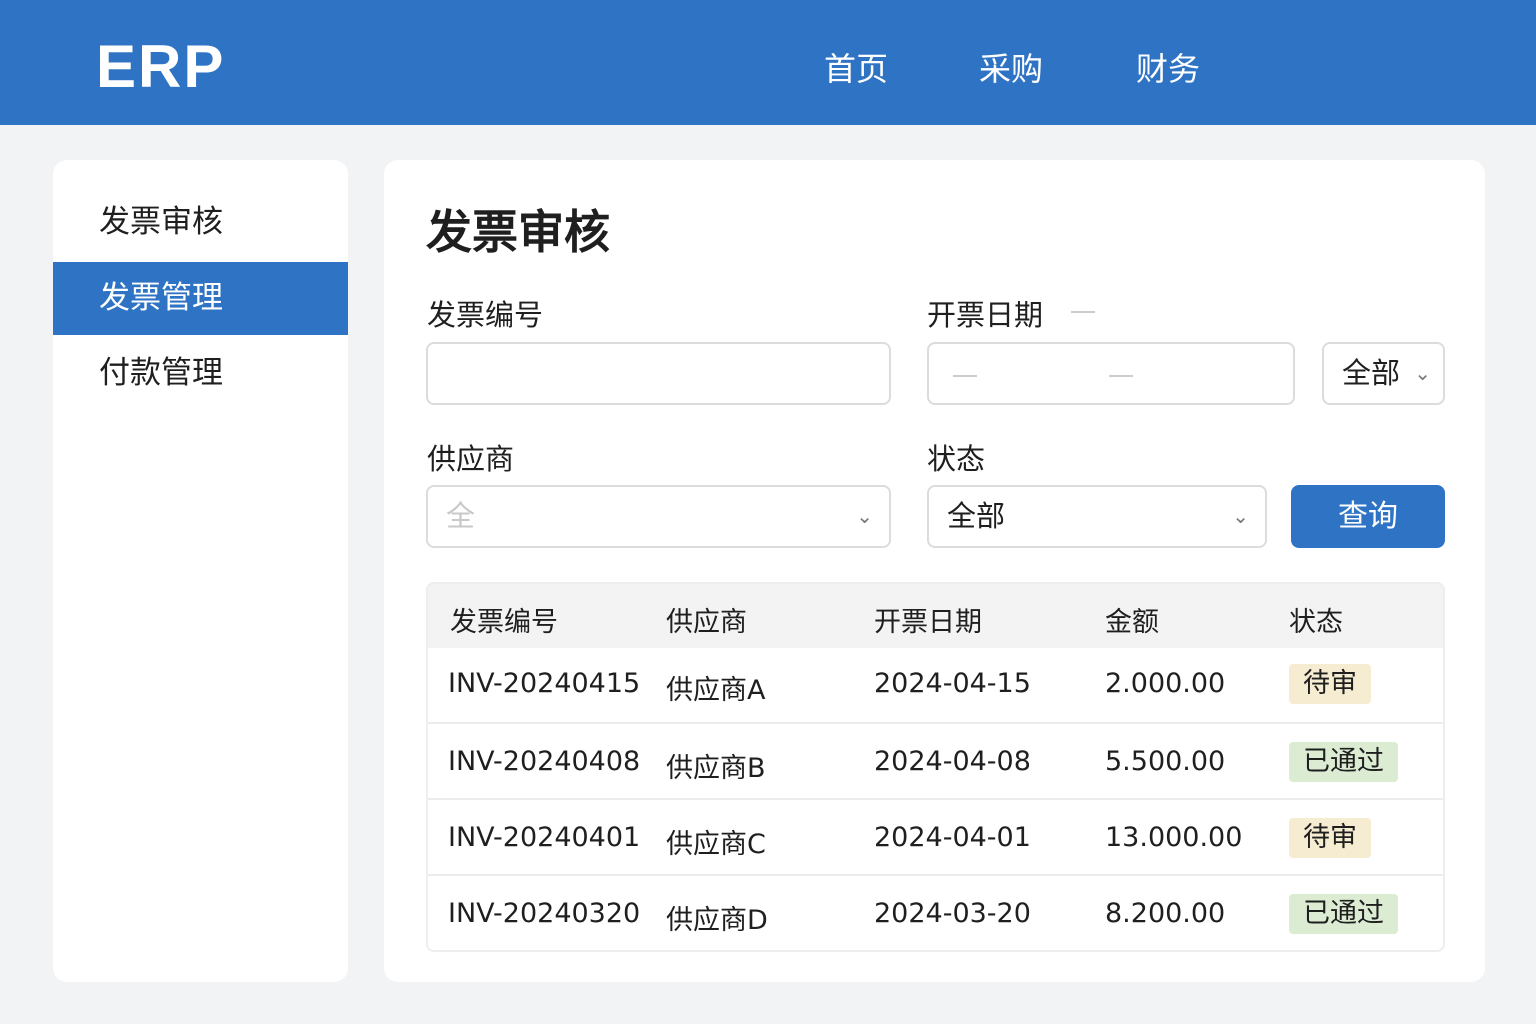 The width and height of the screenshot is (1536, 1024). What do you see at coordinates (471, 459) in the screenshot?
I see `supplier-label: 供应商` at bounding box center [471, 459].